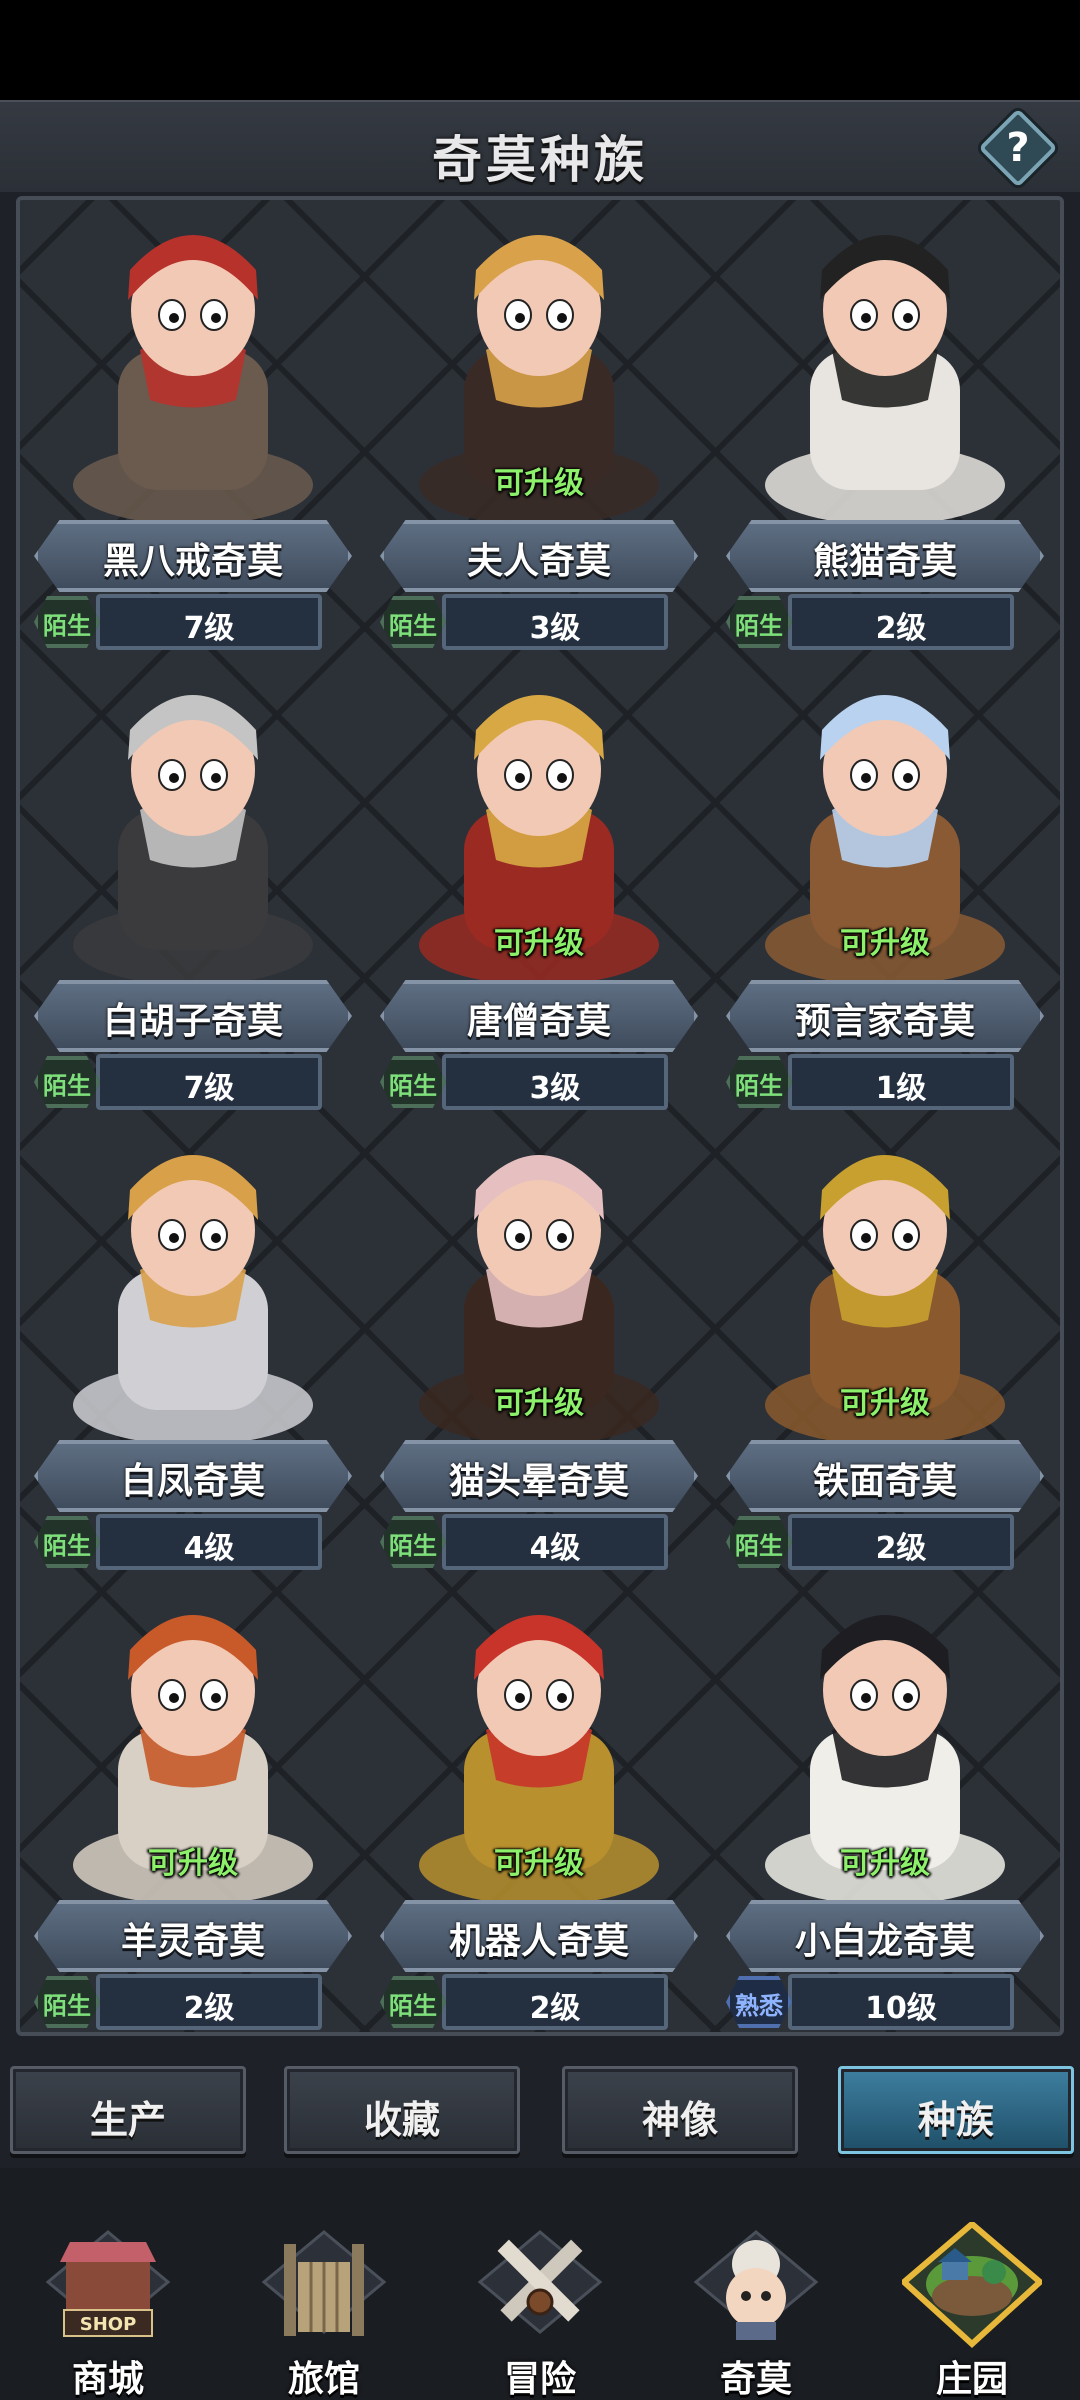 The height and width of the screenshot is (2400, 1080). I want to click on creature-card: 白凤奇莫 4级 陌生, so click(193, 1345).